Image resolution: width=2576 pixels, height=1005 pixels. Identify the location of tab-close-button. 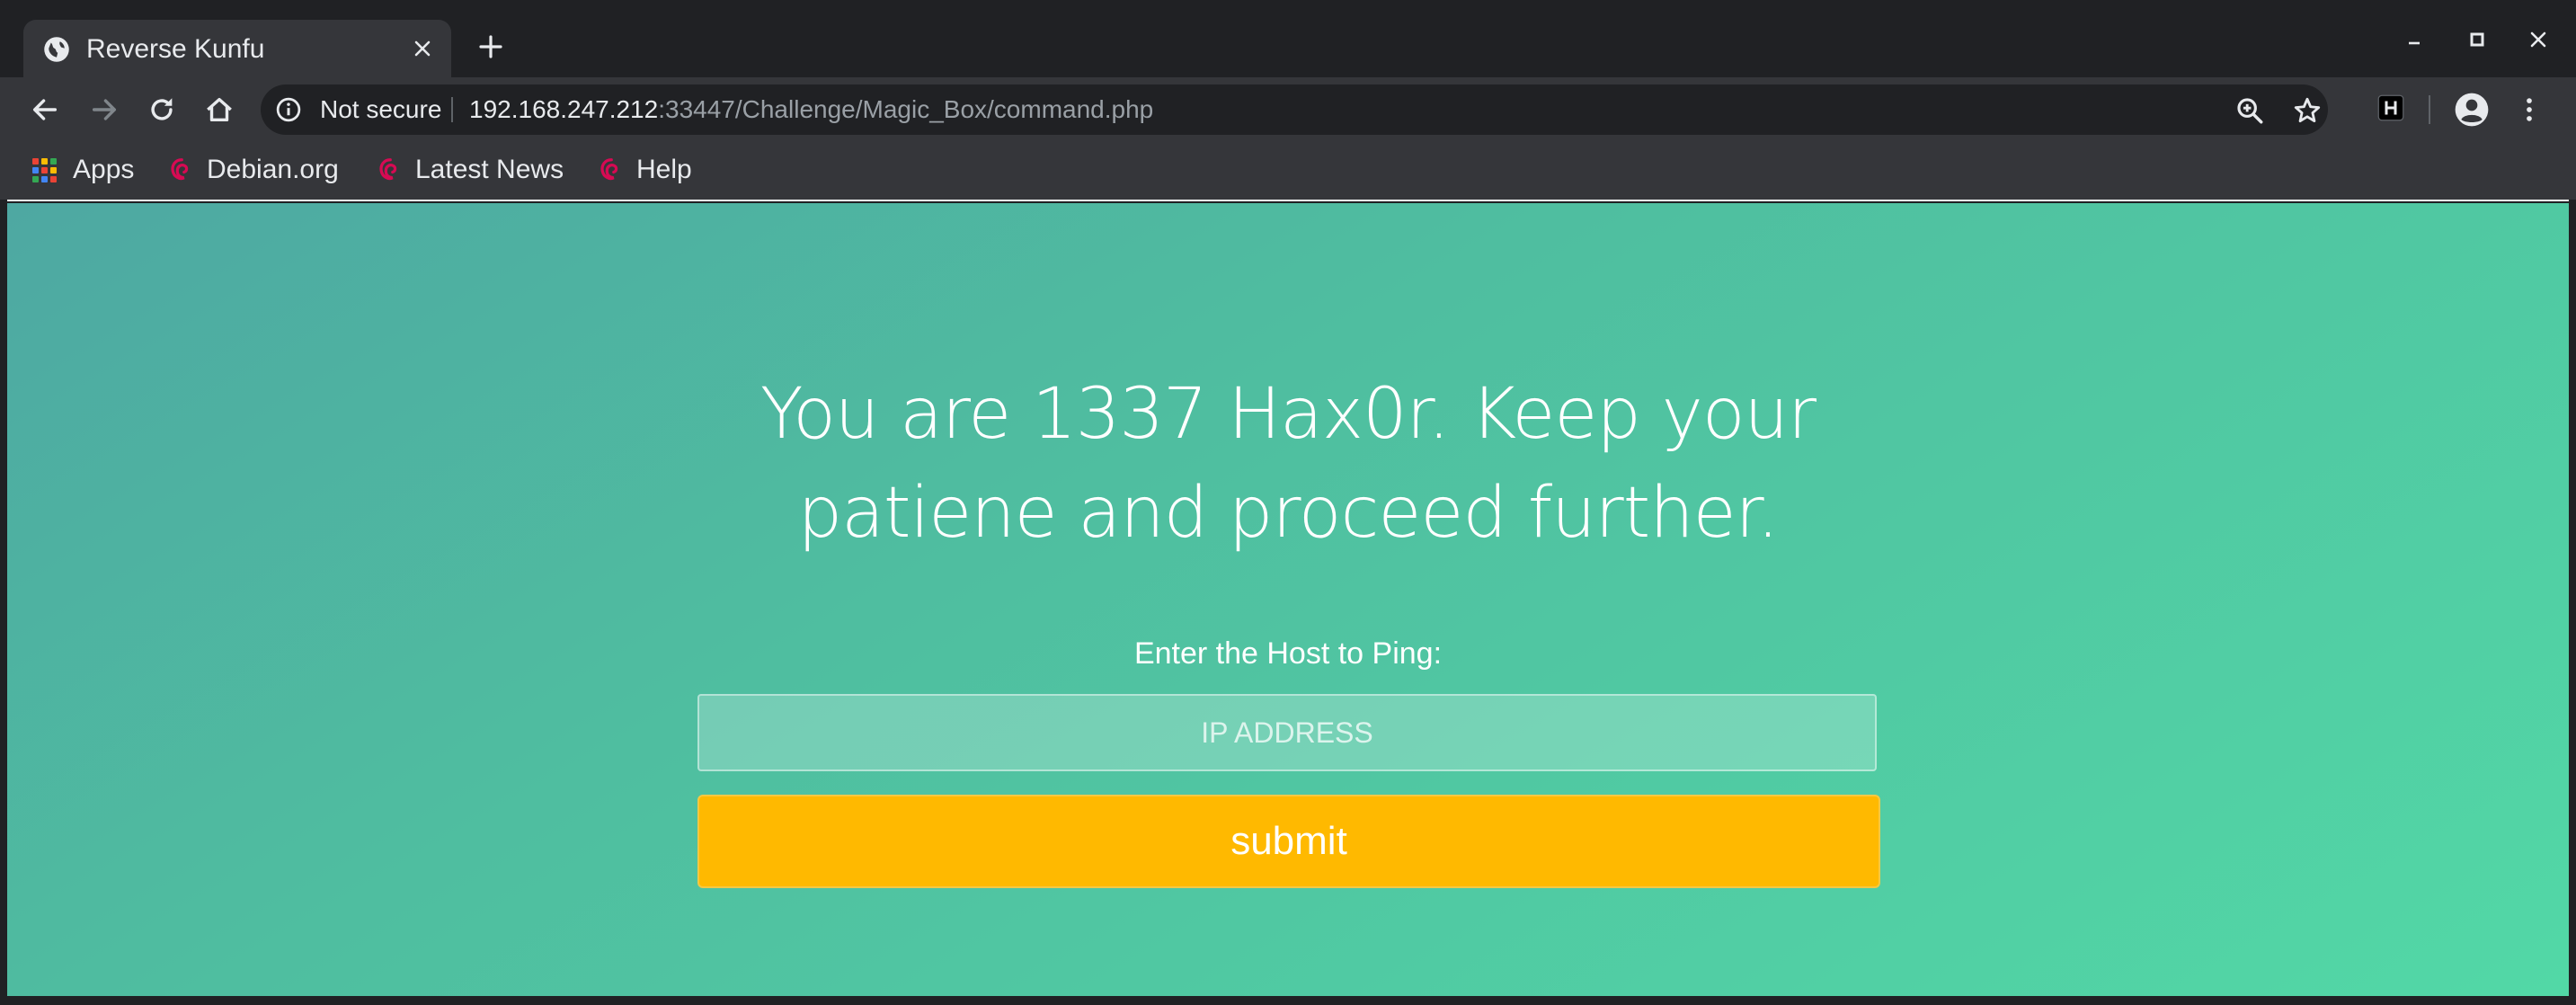
(422, 48).